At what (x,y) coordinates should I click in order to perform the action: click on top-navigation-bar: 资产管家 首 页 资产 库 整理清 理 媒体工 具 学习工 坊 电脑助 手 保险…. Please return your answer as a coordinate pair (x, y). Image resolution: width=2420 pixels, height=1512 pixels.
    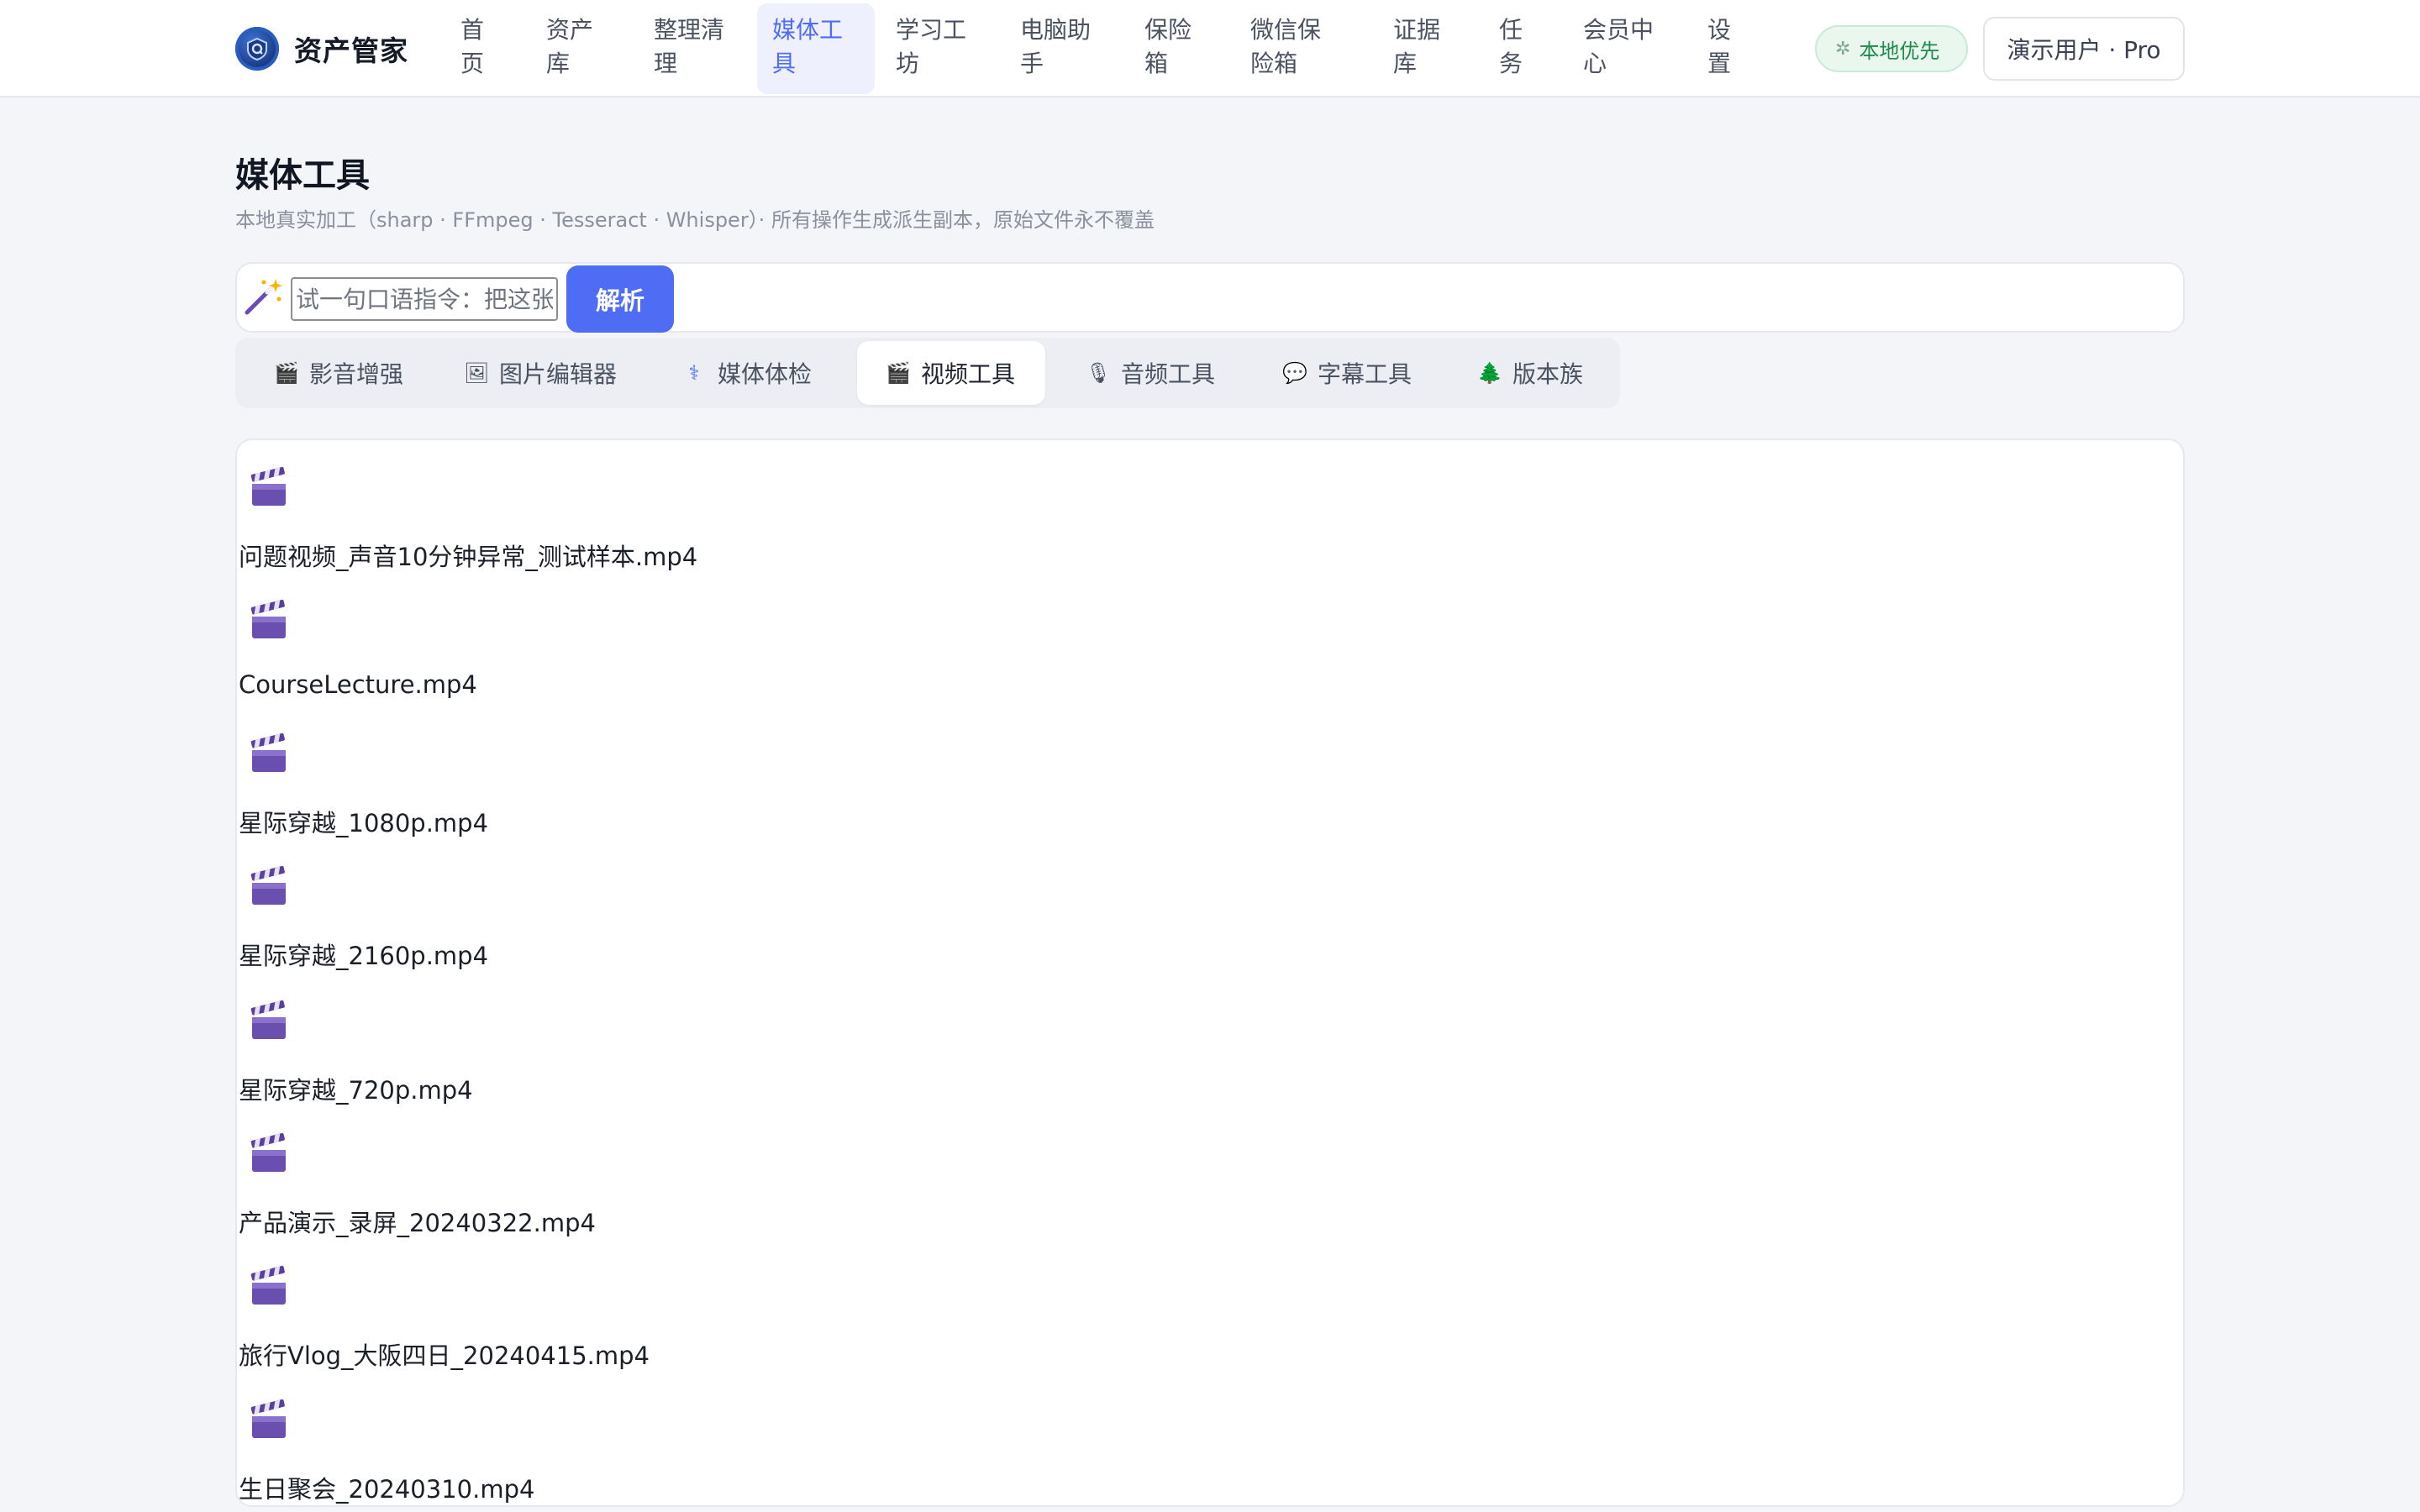
    Looking at the image, I should click on (1210, 48).